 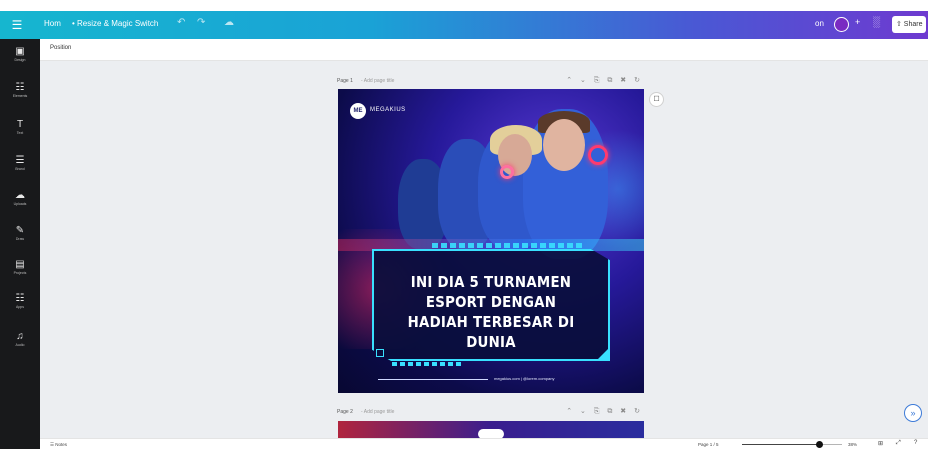 I want to click on sidebar-item-label: Apps, so click(x=20, y=307).